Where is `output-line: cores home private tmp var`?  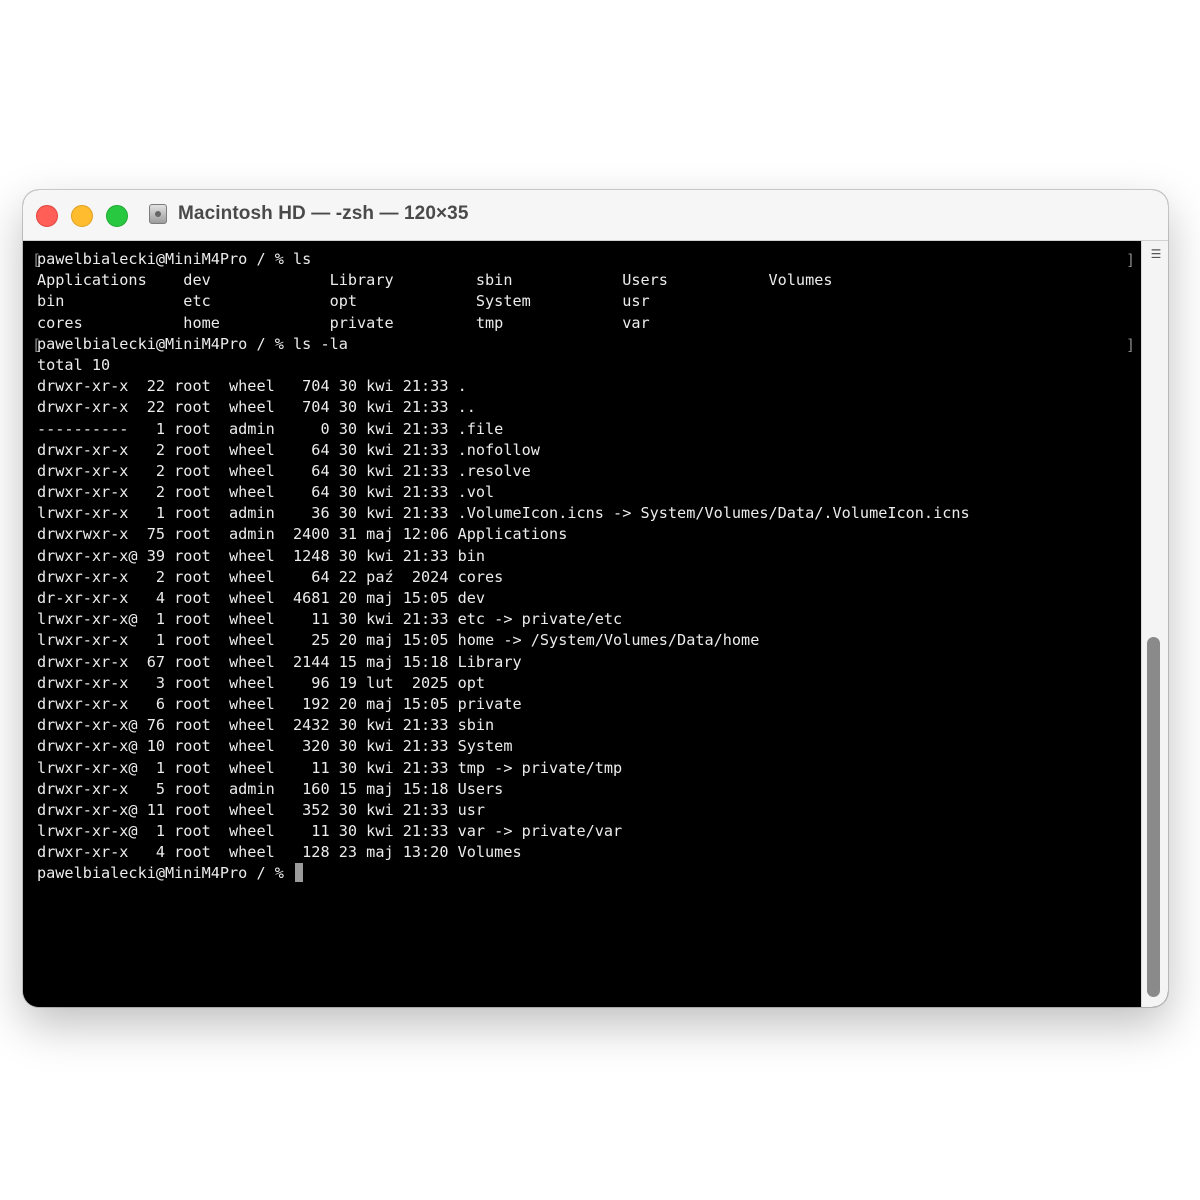
output-line: cores home private tmp var is located at coordinates (343, 322).